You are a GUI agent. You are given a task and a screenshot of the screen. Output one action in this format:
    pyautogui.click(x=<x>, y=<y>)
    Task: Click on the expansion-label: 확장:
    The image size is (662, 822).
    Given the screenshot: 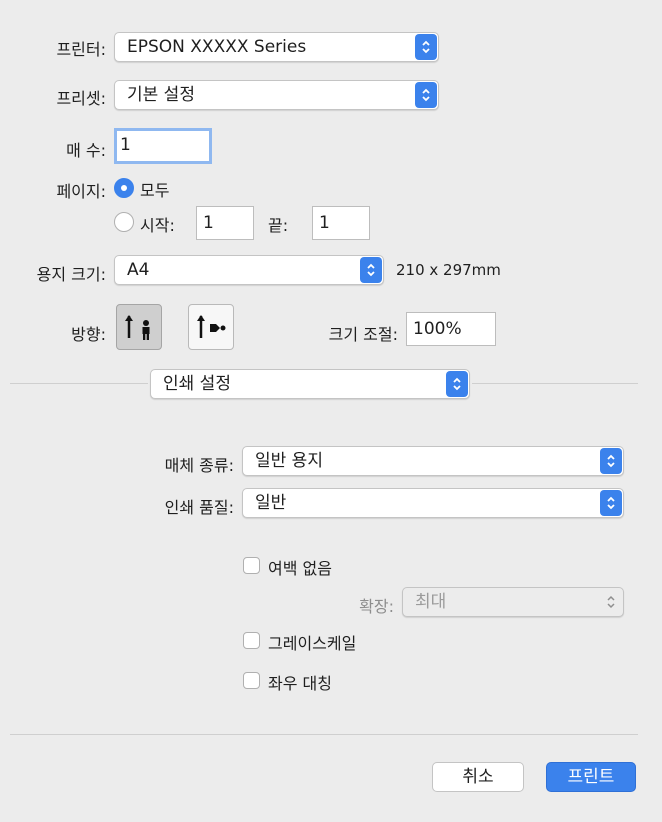 What is the action you would take?
    pyautogui.click(x=376, y=606)
    